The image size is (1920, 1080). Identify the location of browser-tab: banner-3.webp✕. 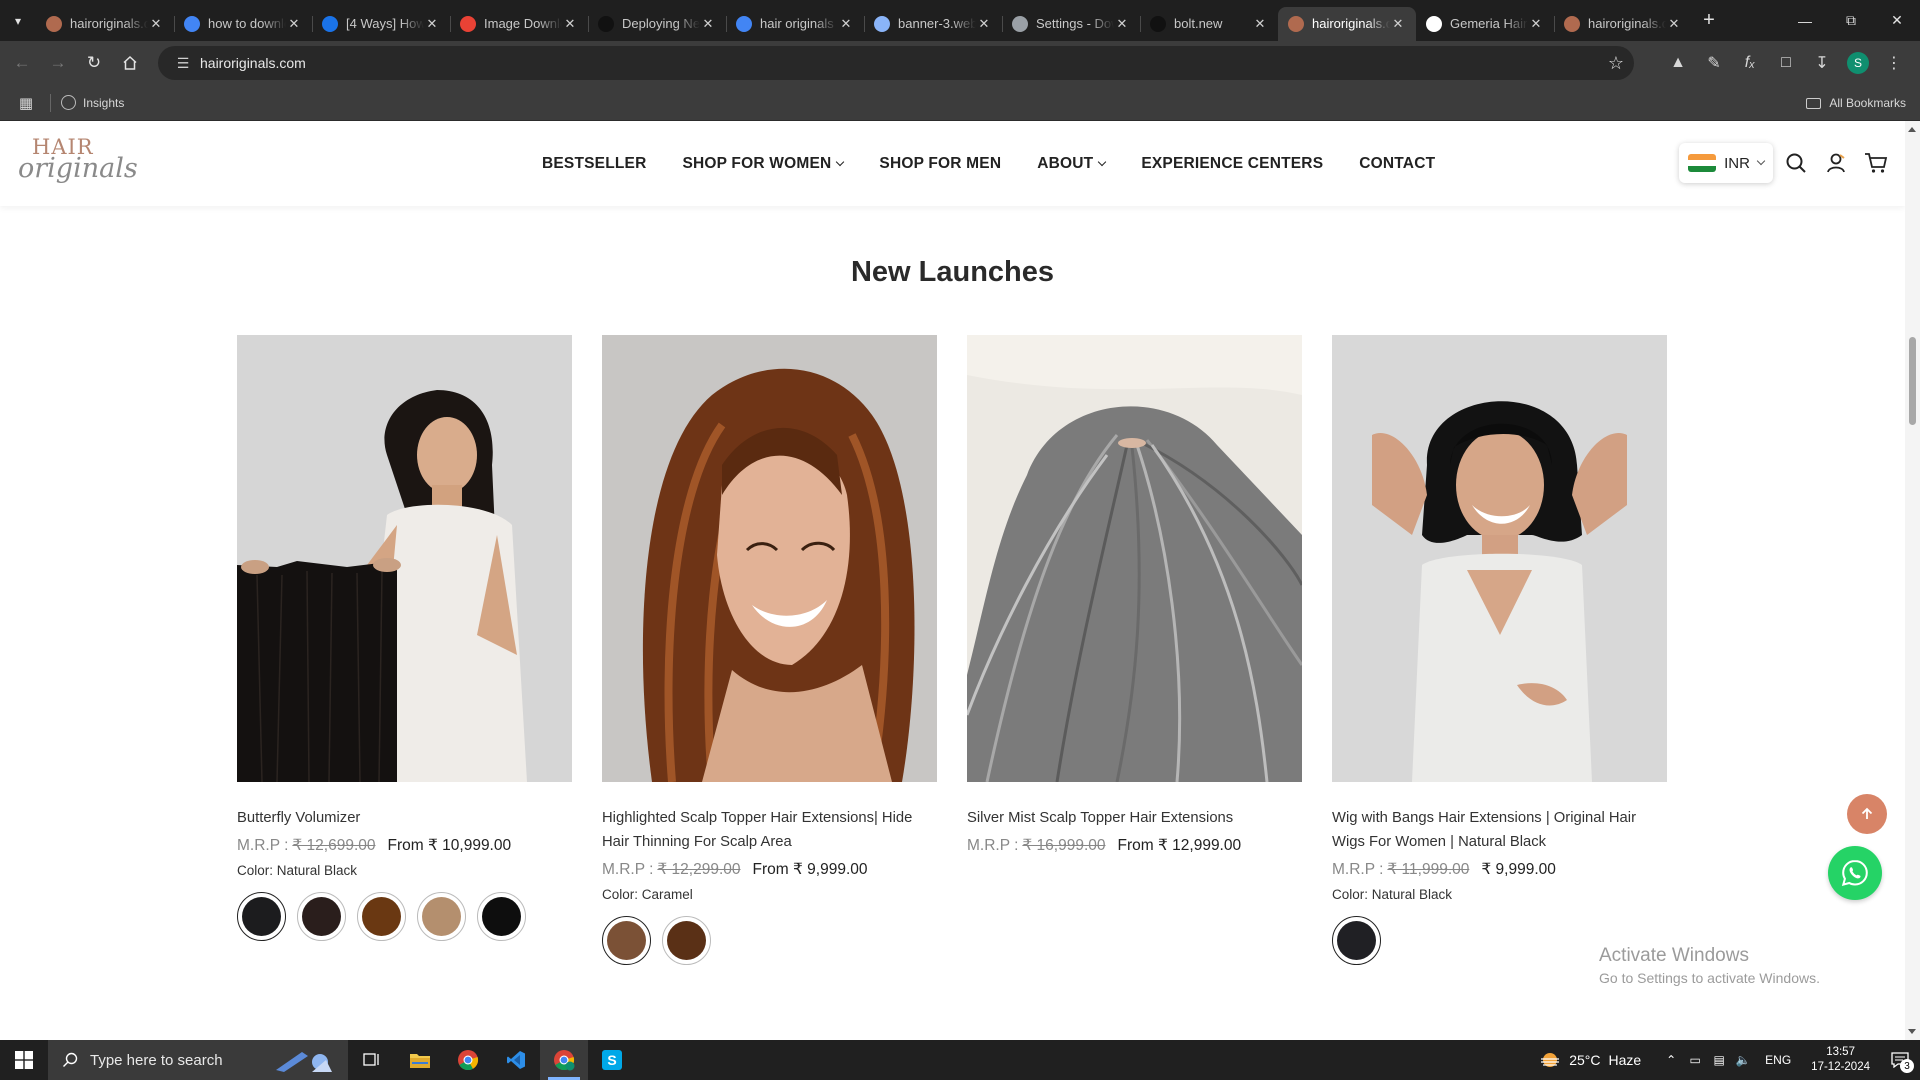
(933, 24).